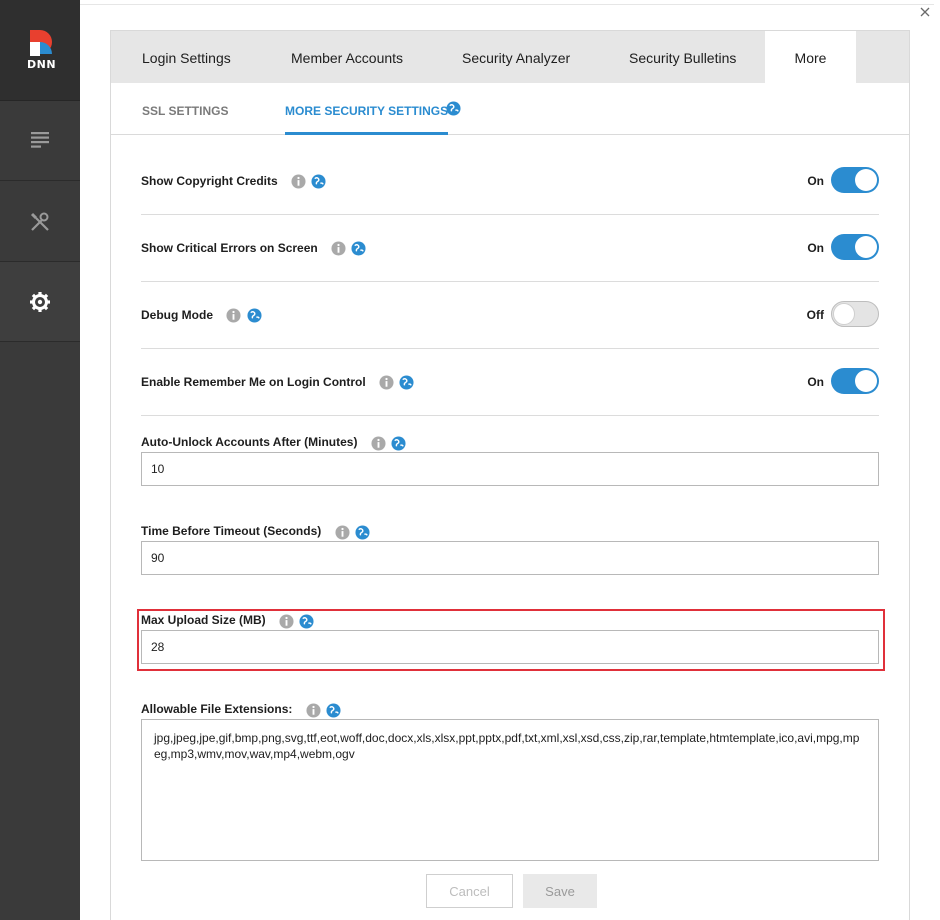  What do you see at coordinates (516, 57) in the screenshot?
I see `tab-security-analyzer: Security Analyzer` at bounding box center [516, 57].